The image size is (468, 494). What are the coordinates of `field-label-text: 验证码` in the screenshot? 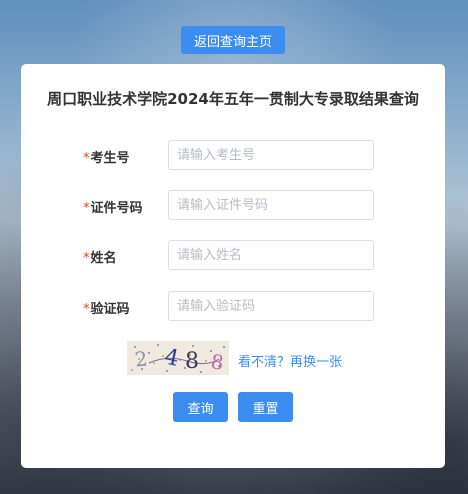 It's located at (110, 309).